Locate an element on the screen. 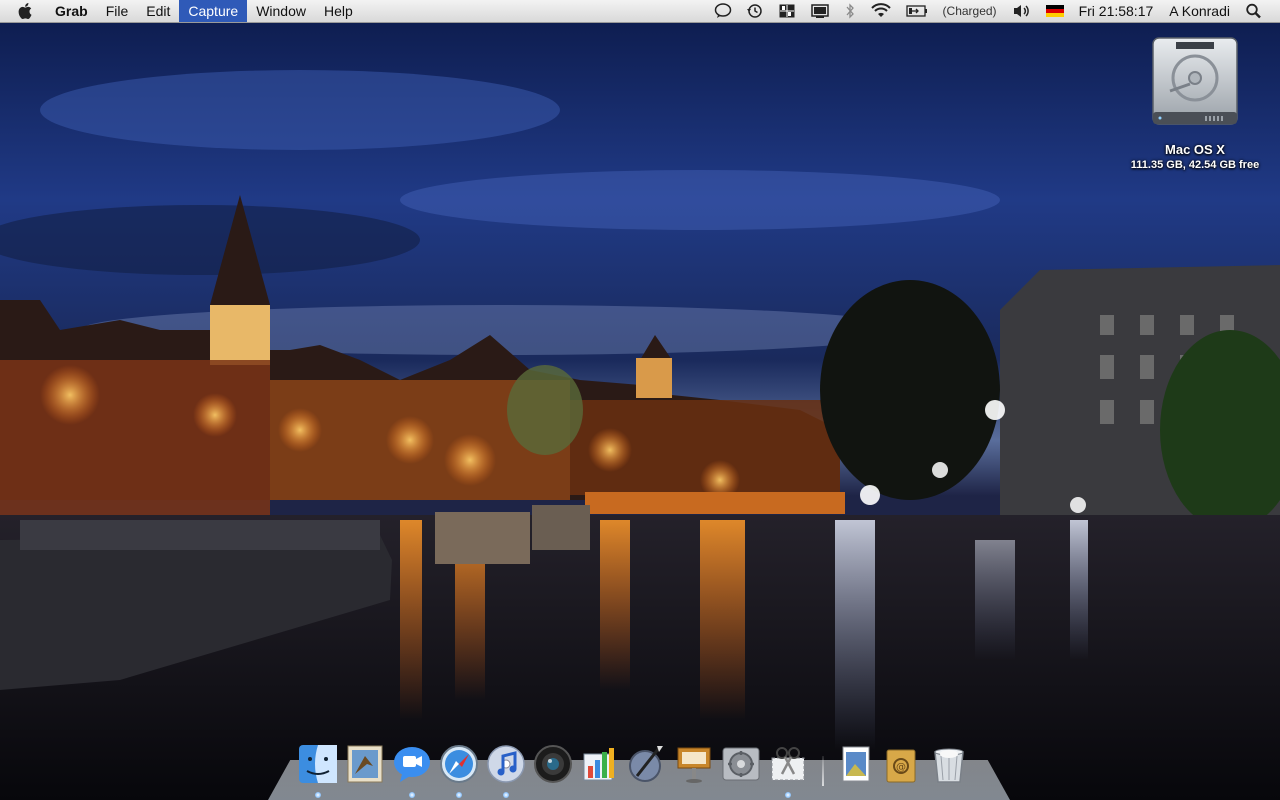  menu-file: File is located at coordinates (117, 11).